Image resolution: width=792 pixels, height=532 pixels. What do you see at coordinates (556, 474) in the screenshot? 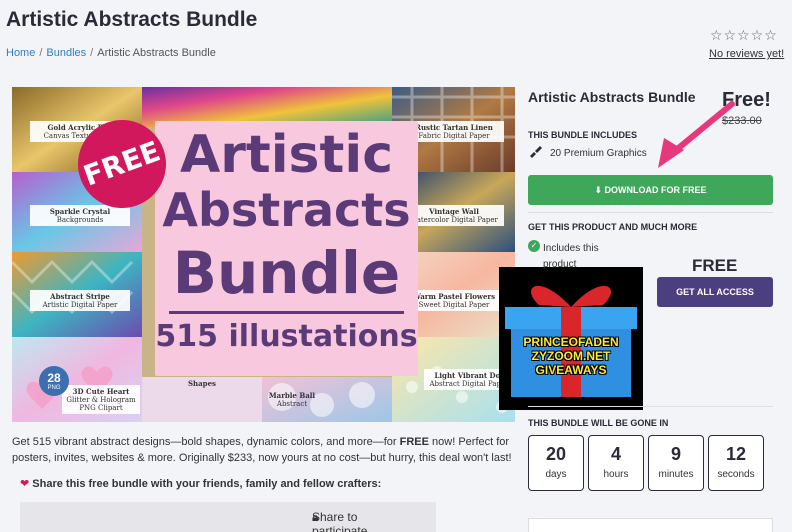
I see `countdown-unit: days` at bounding box center [556, 474].